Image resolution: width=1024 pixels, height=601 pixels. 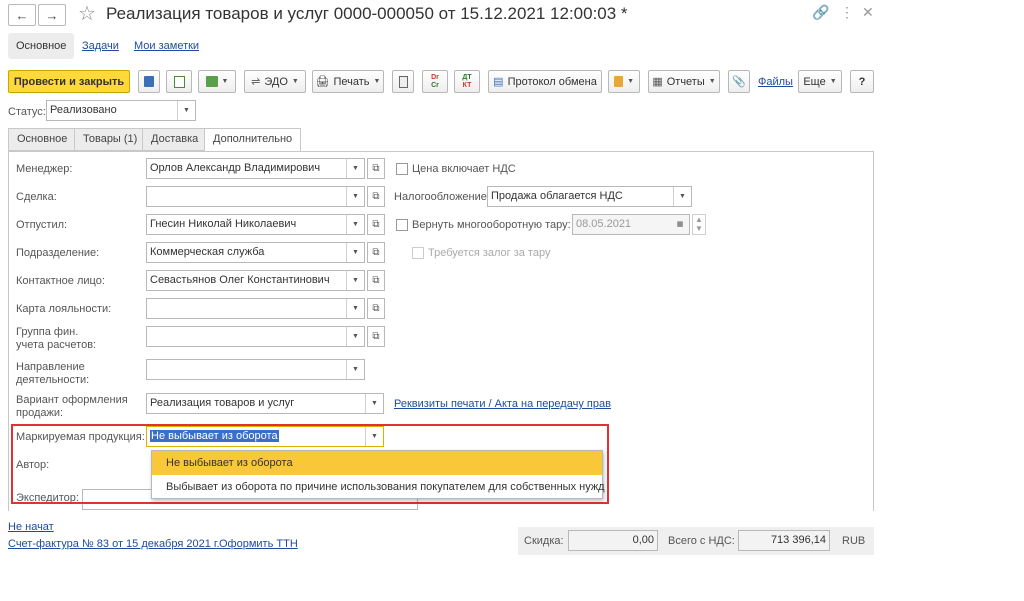 I want to click on forward-button: →, so click(x=52, y=15).